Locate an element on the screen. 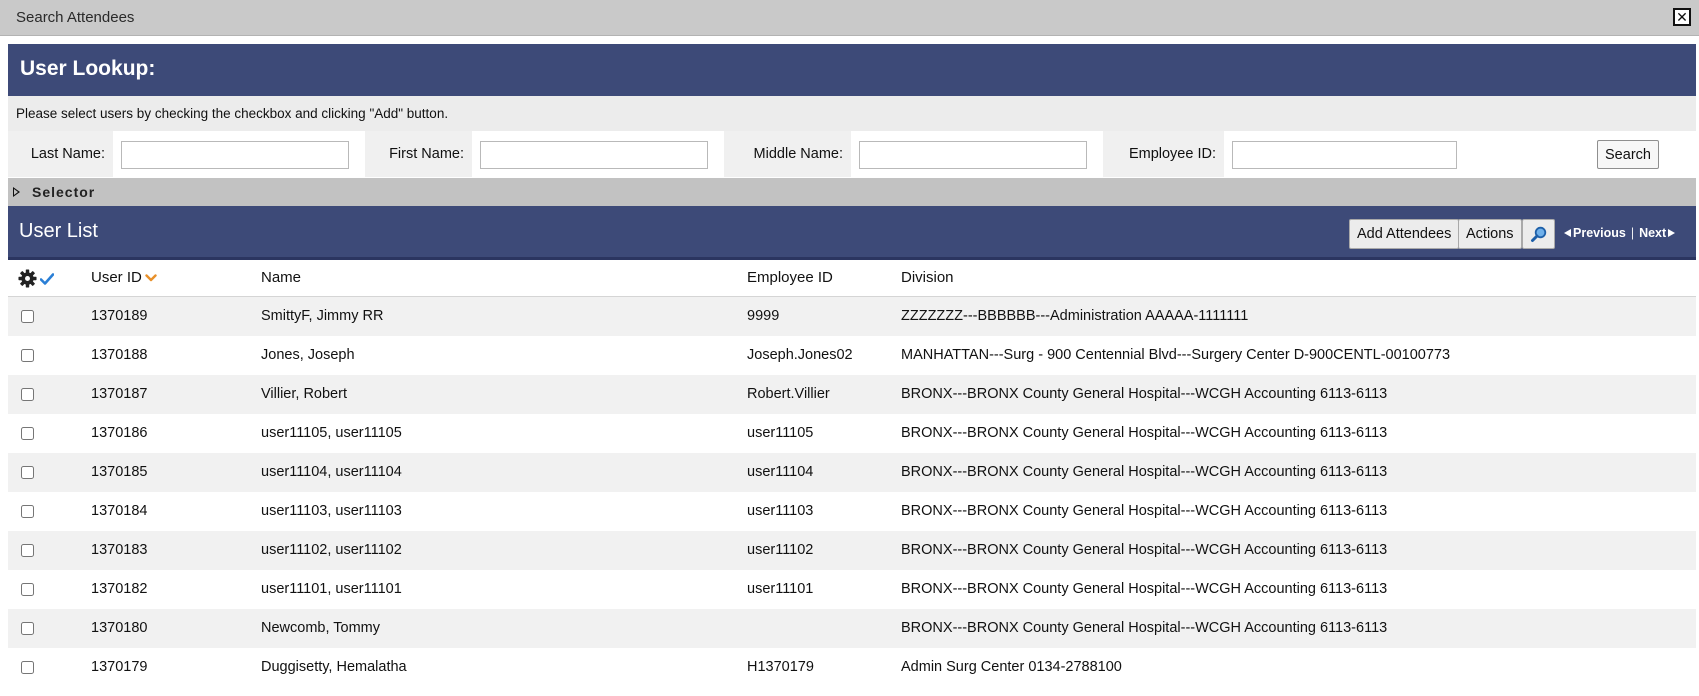 The height and width of the screenshot is (696, 1699). cell-user-id: 1370182 is located at coordinates (119, 589).